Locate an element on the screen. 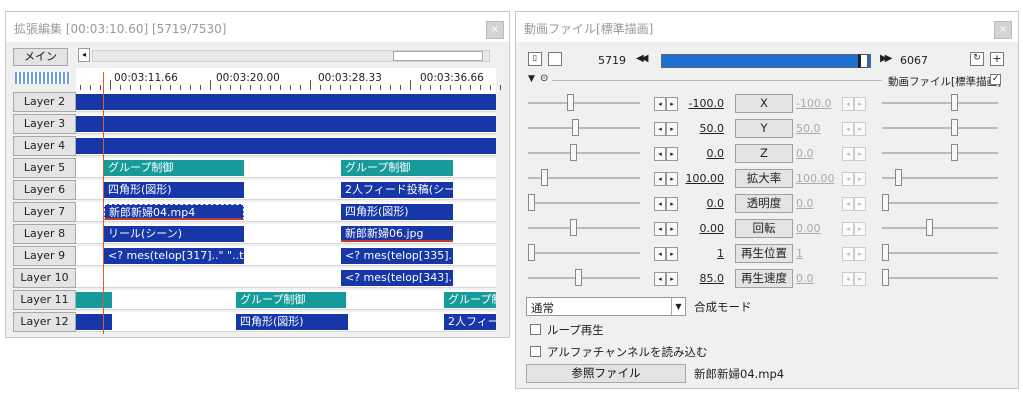  blend-mode-select: 通常 ▼ is located at coordinates (606, 306).